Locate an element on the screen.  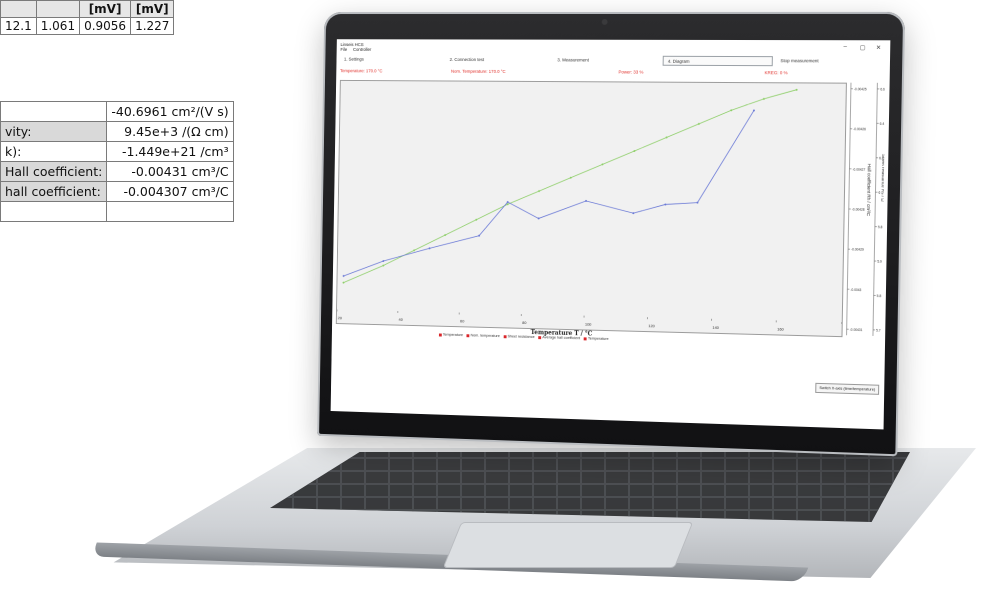
menu-file: File is located at coordinates (343, 49).